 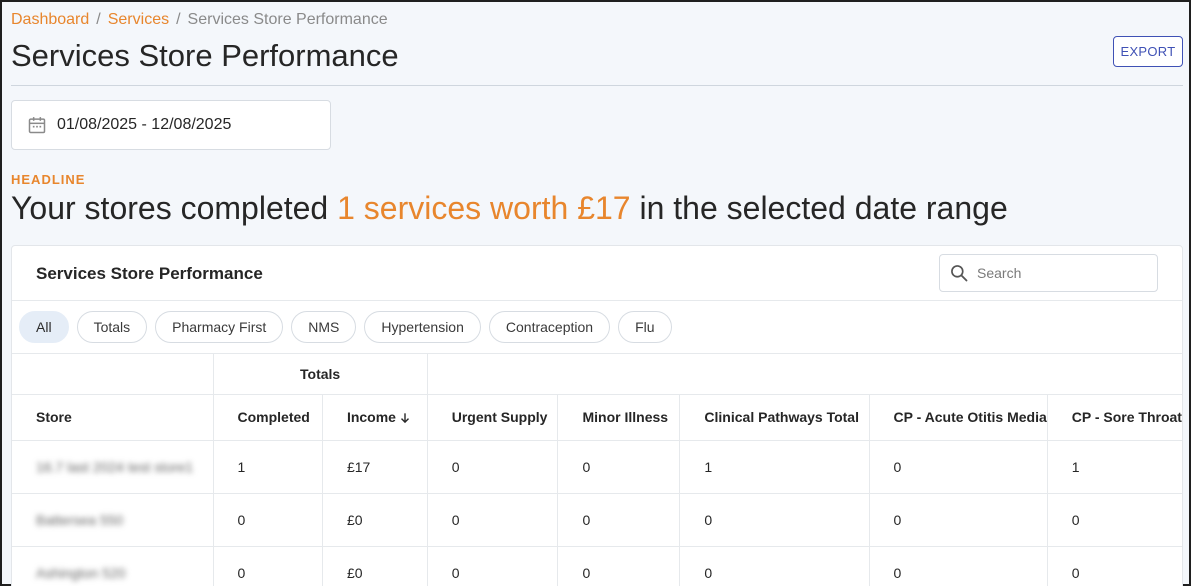 I want to click on table-row: Ashington 520 0 £0 0 0 0 0 0, so click(x=597, y=566).